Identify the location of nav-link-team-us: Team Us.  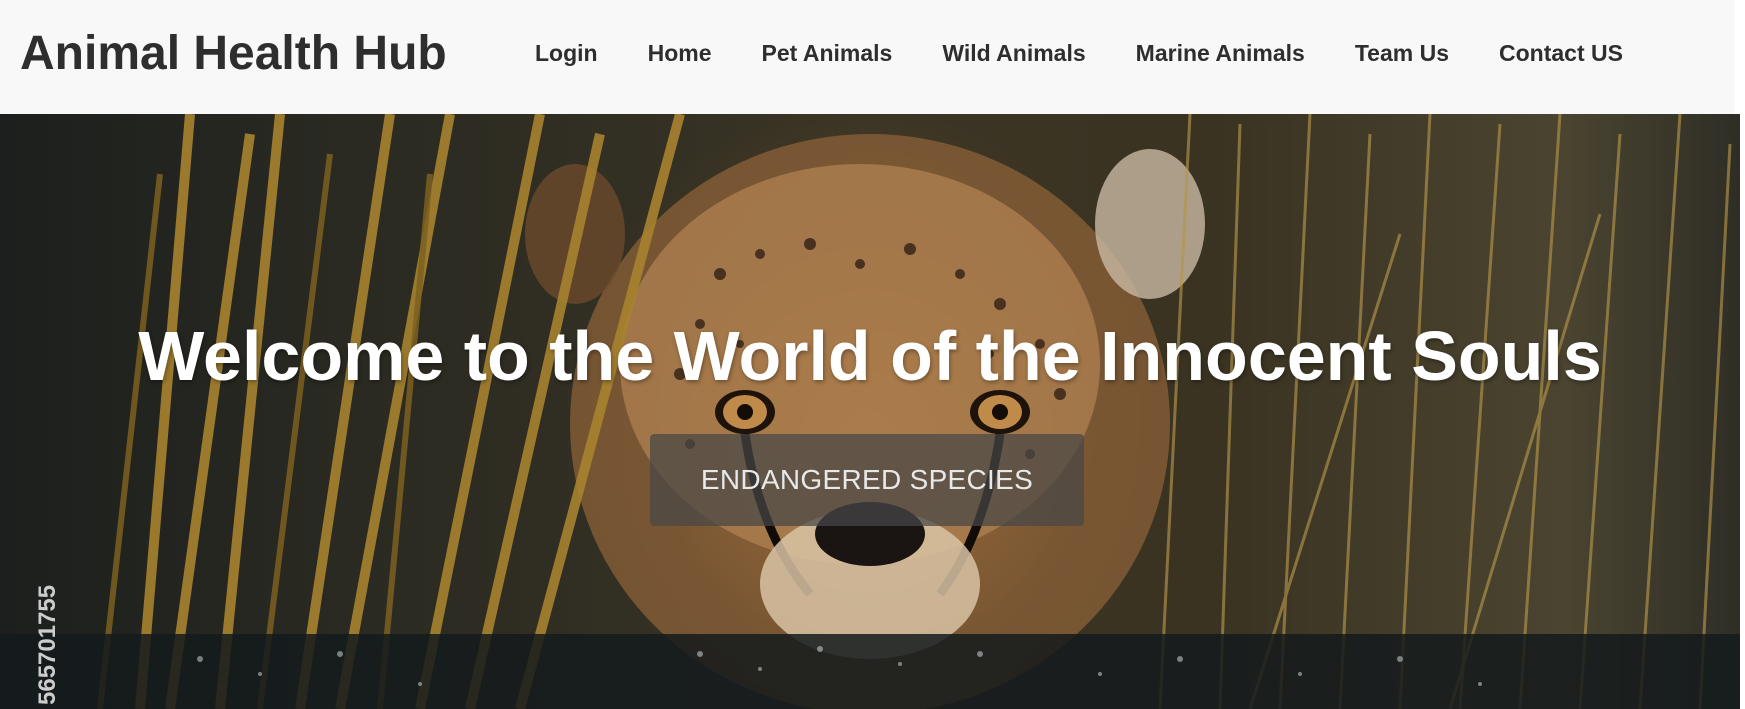
(1402, 53).